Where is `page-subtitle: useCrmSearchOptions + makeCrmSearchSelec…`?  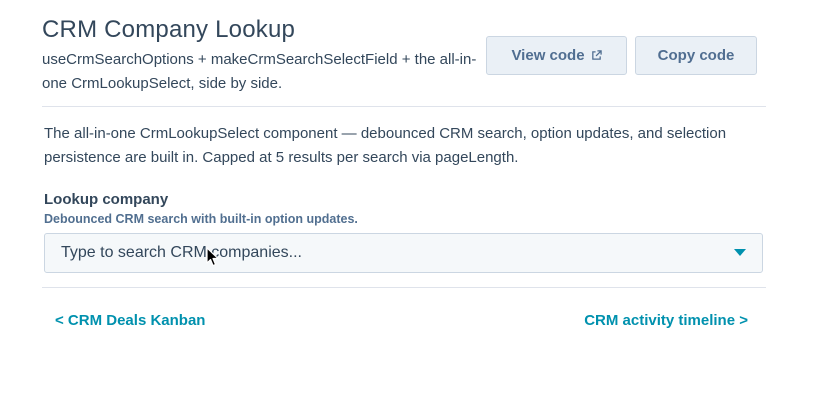 page-subtitle: useCrmSearchOptions + makeCrmSearchSelec… is located at coordinates (259, 71).